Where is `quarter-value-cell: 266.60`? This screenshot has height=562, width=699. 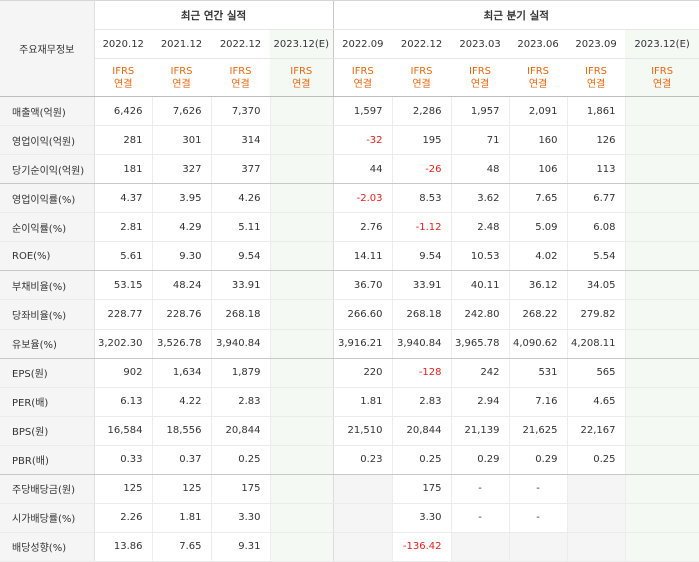 quarter-value-cell: 266.60 is located at coordinates (362, 314).